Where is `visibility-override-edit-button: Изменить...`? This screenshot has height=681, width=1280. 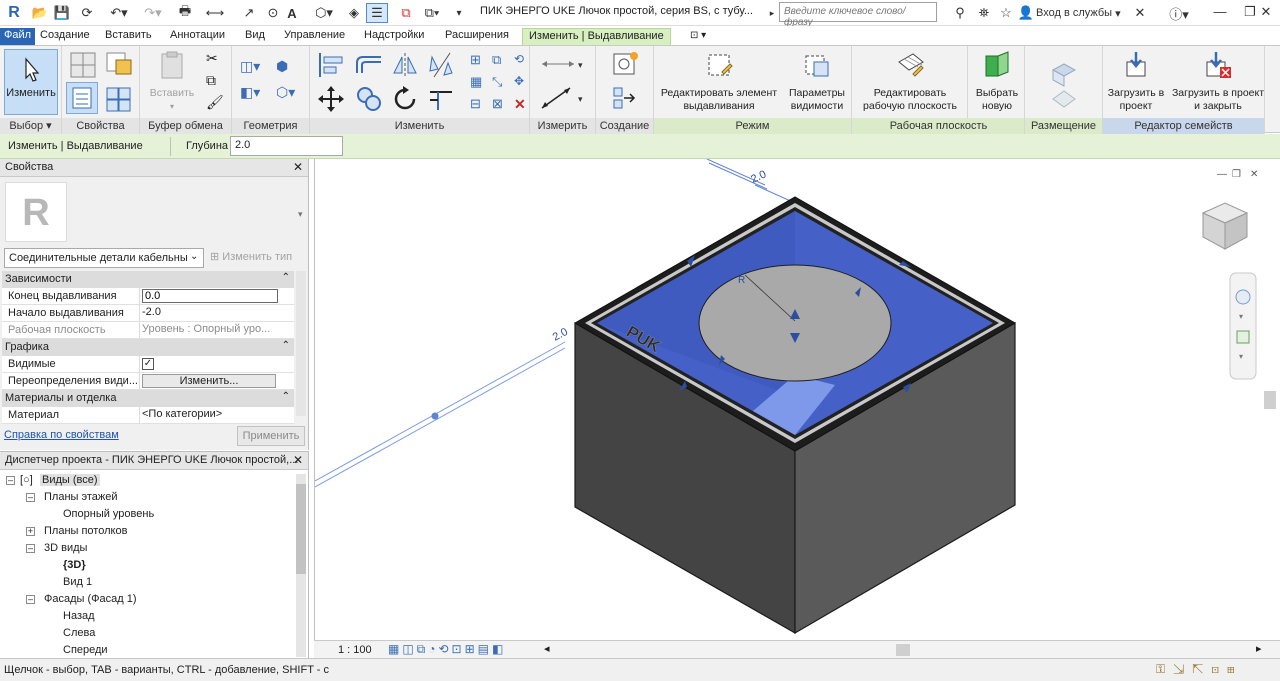
visibility-override-edit-button: Изменить... is located at coordinates (209, 381).